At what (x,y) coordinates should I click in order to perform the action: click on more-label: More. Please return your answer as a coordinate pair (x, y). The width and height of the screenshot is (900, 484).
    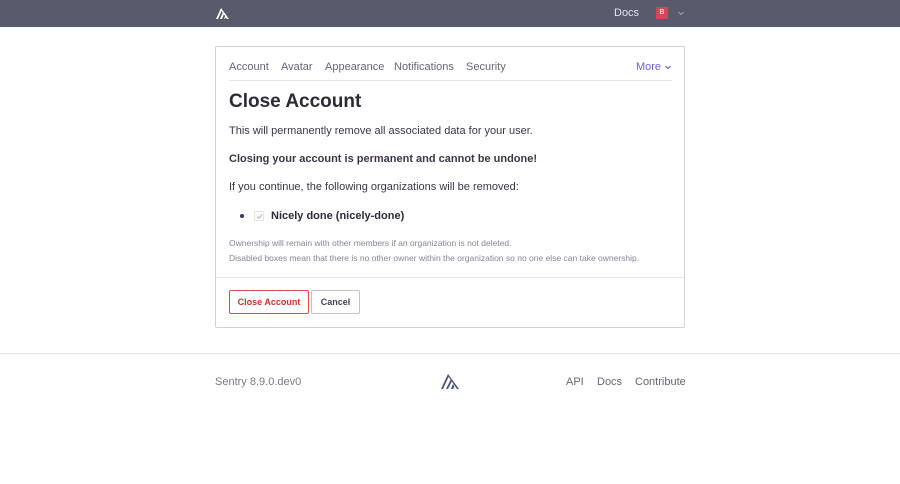
    Looking at the image, I should click on (648, 67).